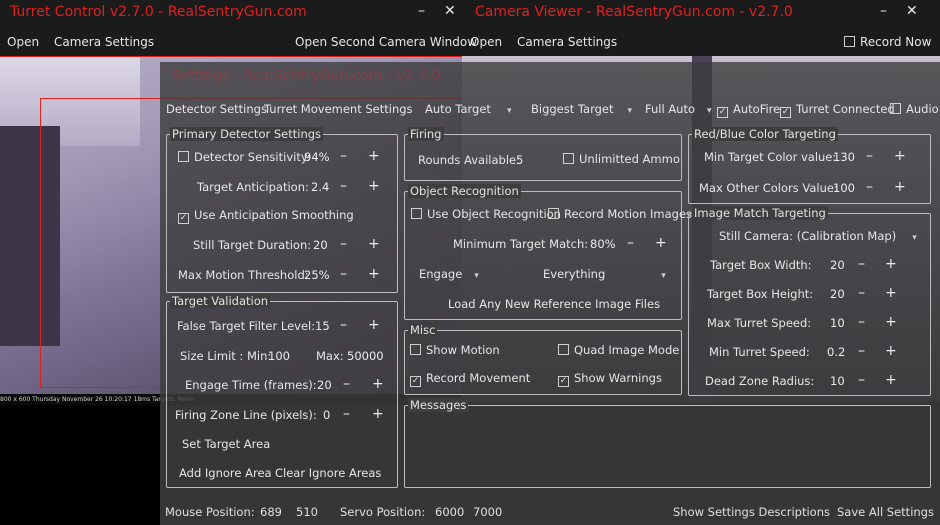  Describe the element at coordinates (861, 264) in the screenshot. I see `box-width-minus-button: –` at that location.